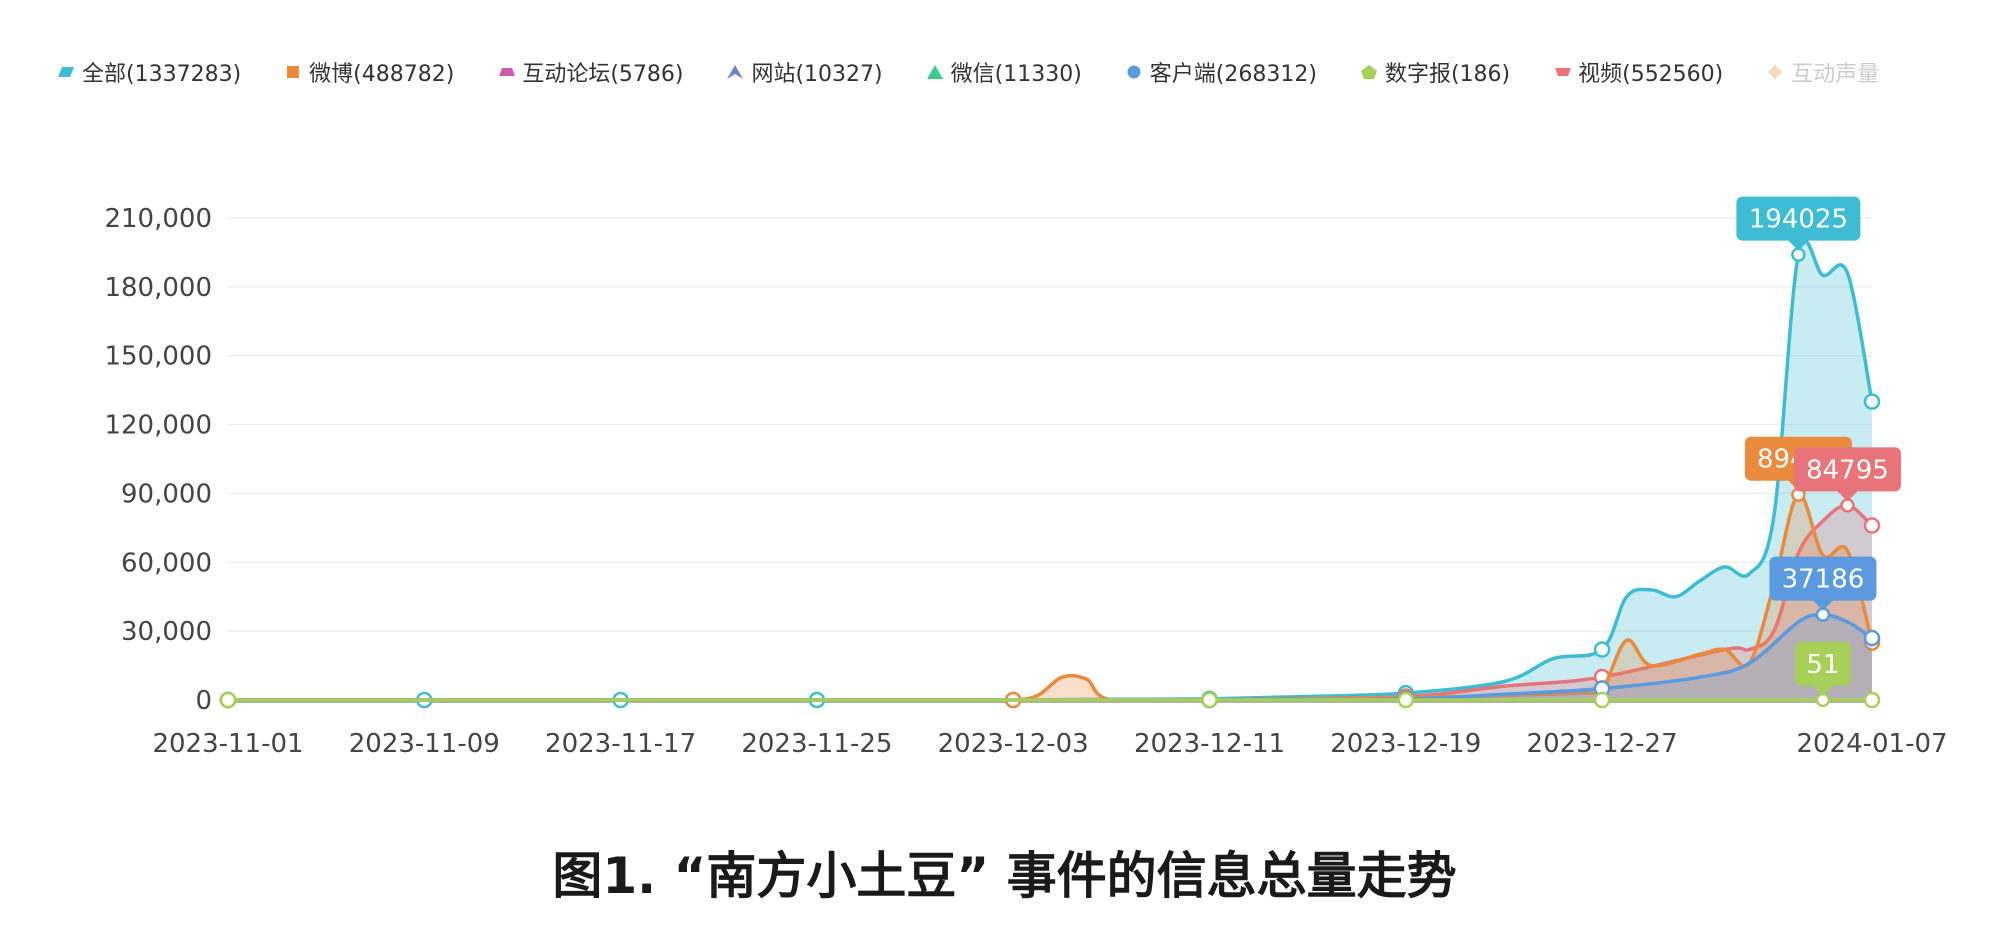  What do you see at coordinates (1871, 744) in the screenshot?
I see `x-tick-label: 2024-01-07` at bounding box center [1871, 744].